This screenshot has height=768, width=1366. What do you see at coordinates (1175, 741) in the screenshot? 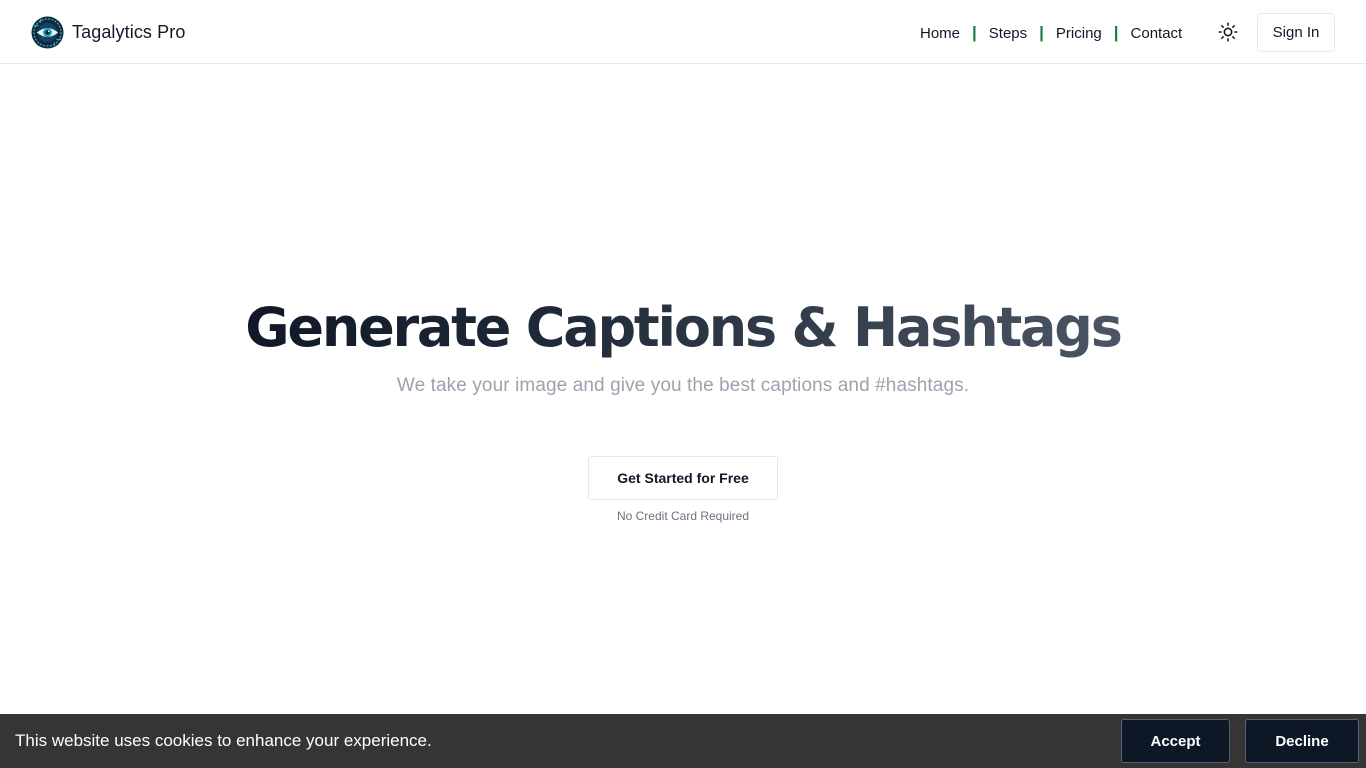
I see `accept-cookies-button: Accept` at bounding box center [1175, 741].